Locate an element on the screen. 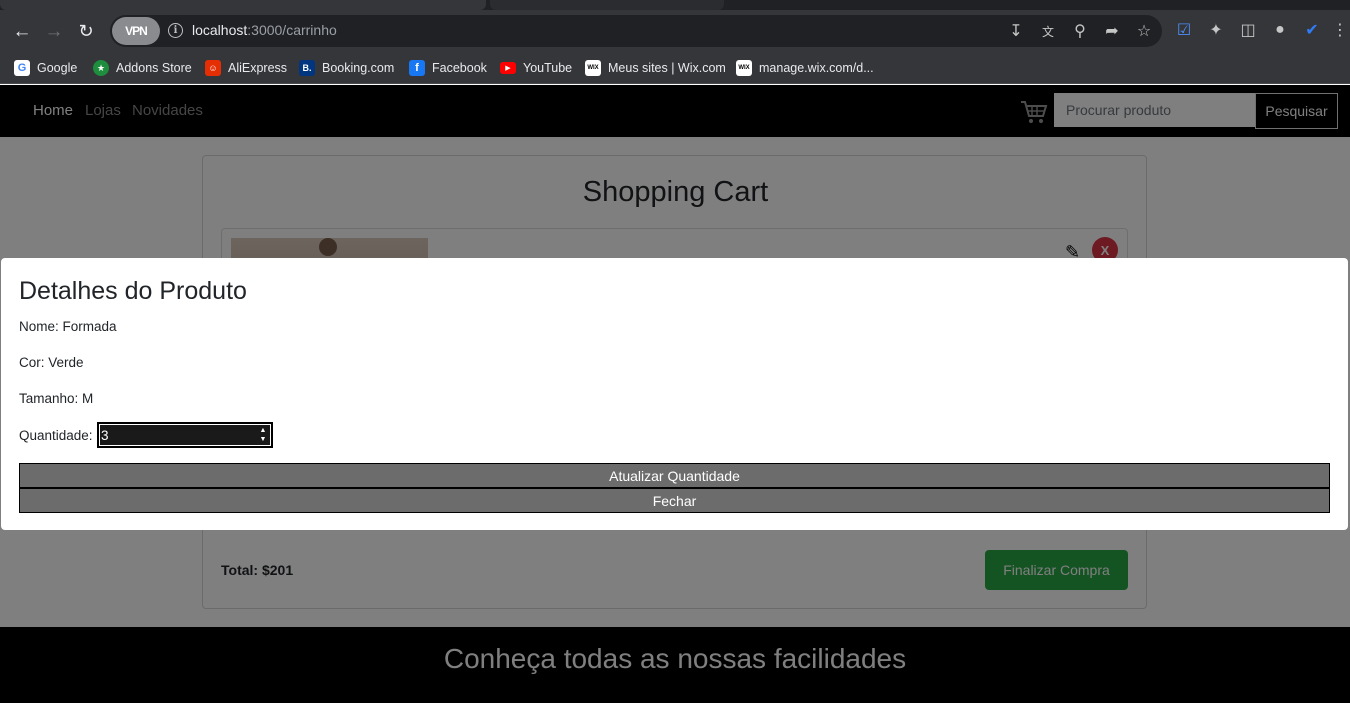  browser-tabstrip is located at coordinates (675, 5).